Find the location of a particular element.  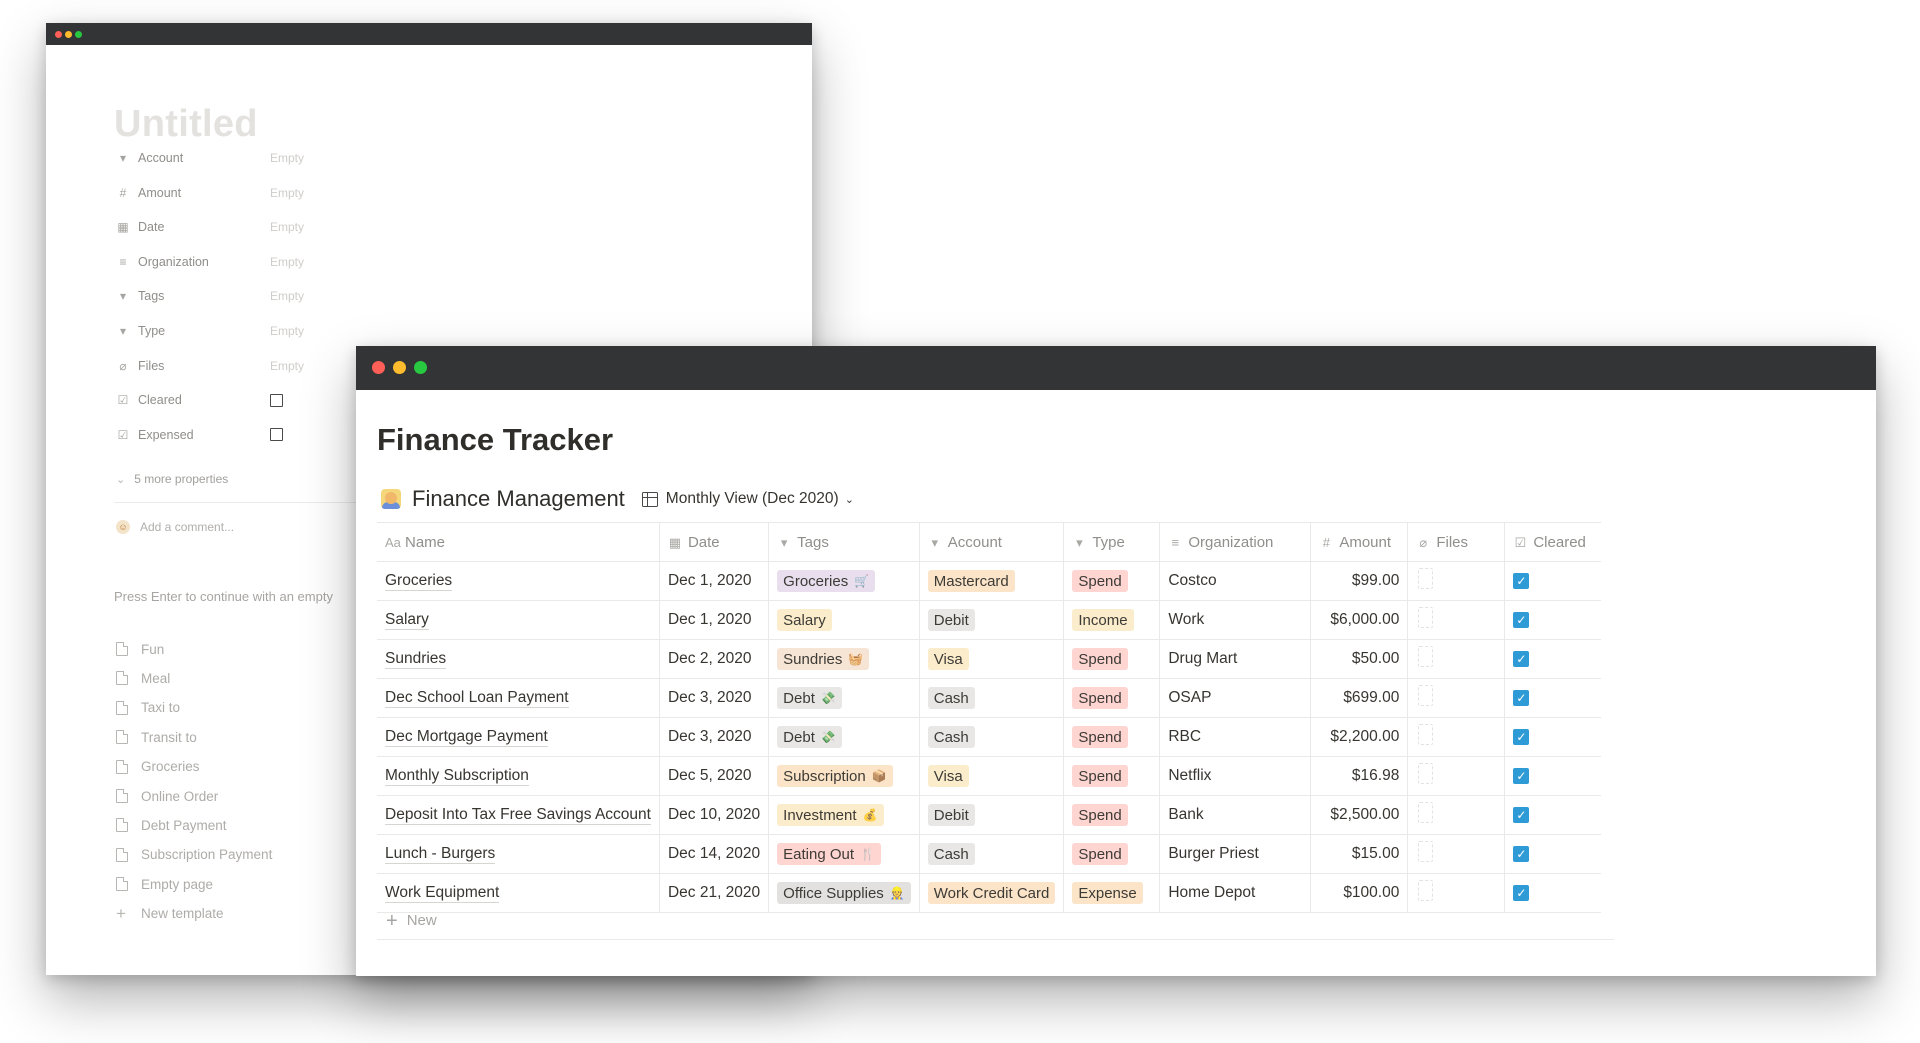

column-header-type: ▾ Type is located at coordinates (1112, 542).